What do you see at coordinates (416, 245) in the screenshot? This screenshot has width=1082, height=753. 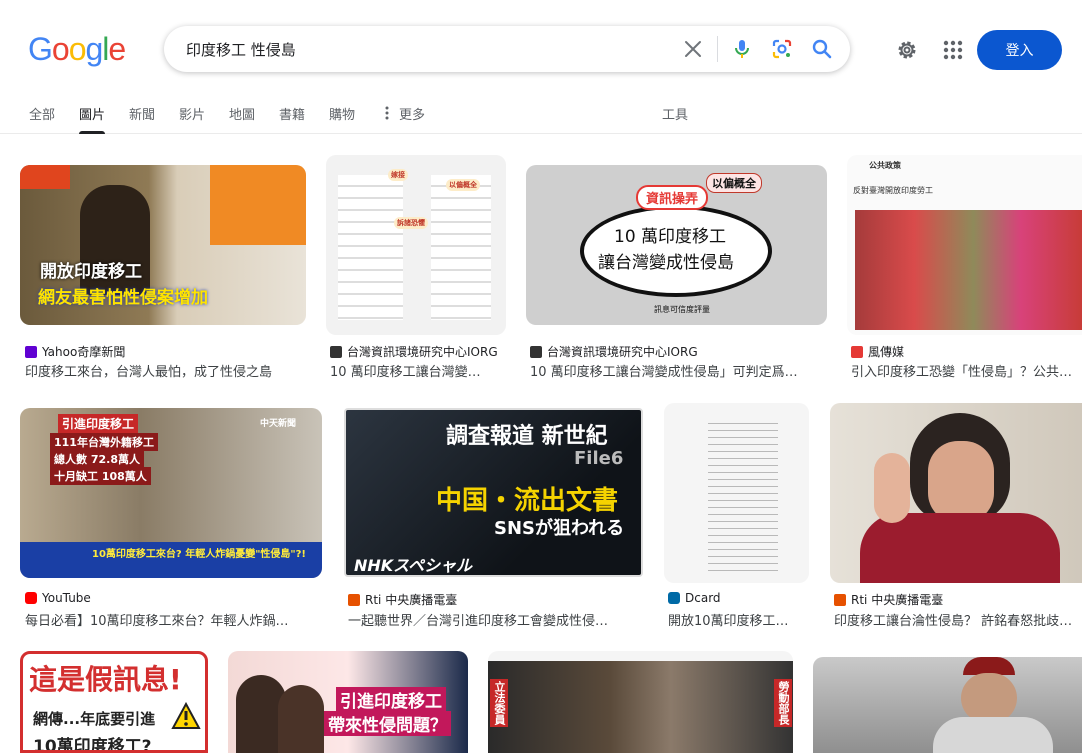 I see `result-thumbnail: 嫁接 以偏概全 訴諸恐懼` at bounding box center [416, 245].